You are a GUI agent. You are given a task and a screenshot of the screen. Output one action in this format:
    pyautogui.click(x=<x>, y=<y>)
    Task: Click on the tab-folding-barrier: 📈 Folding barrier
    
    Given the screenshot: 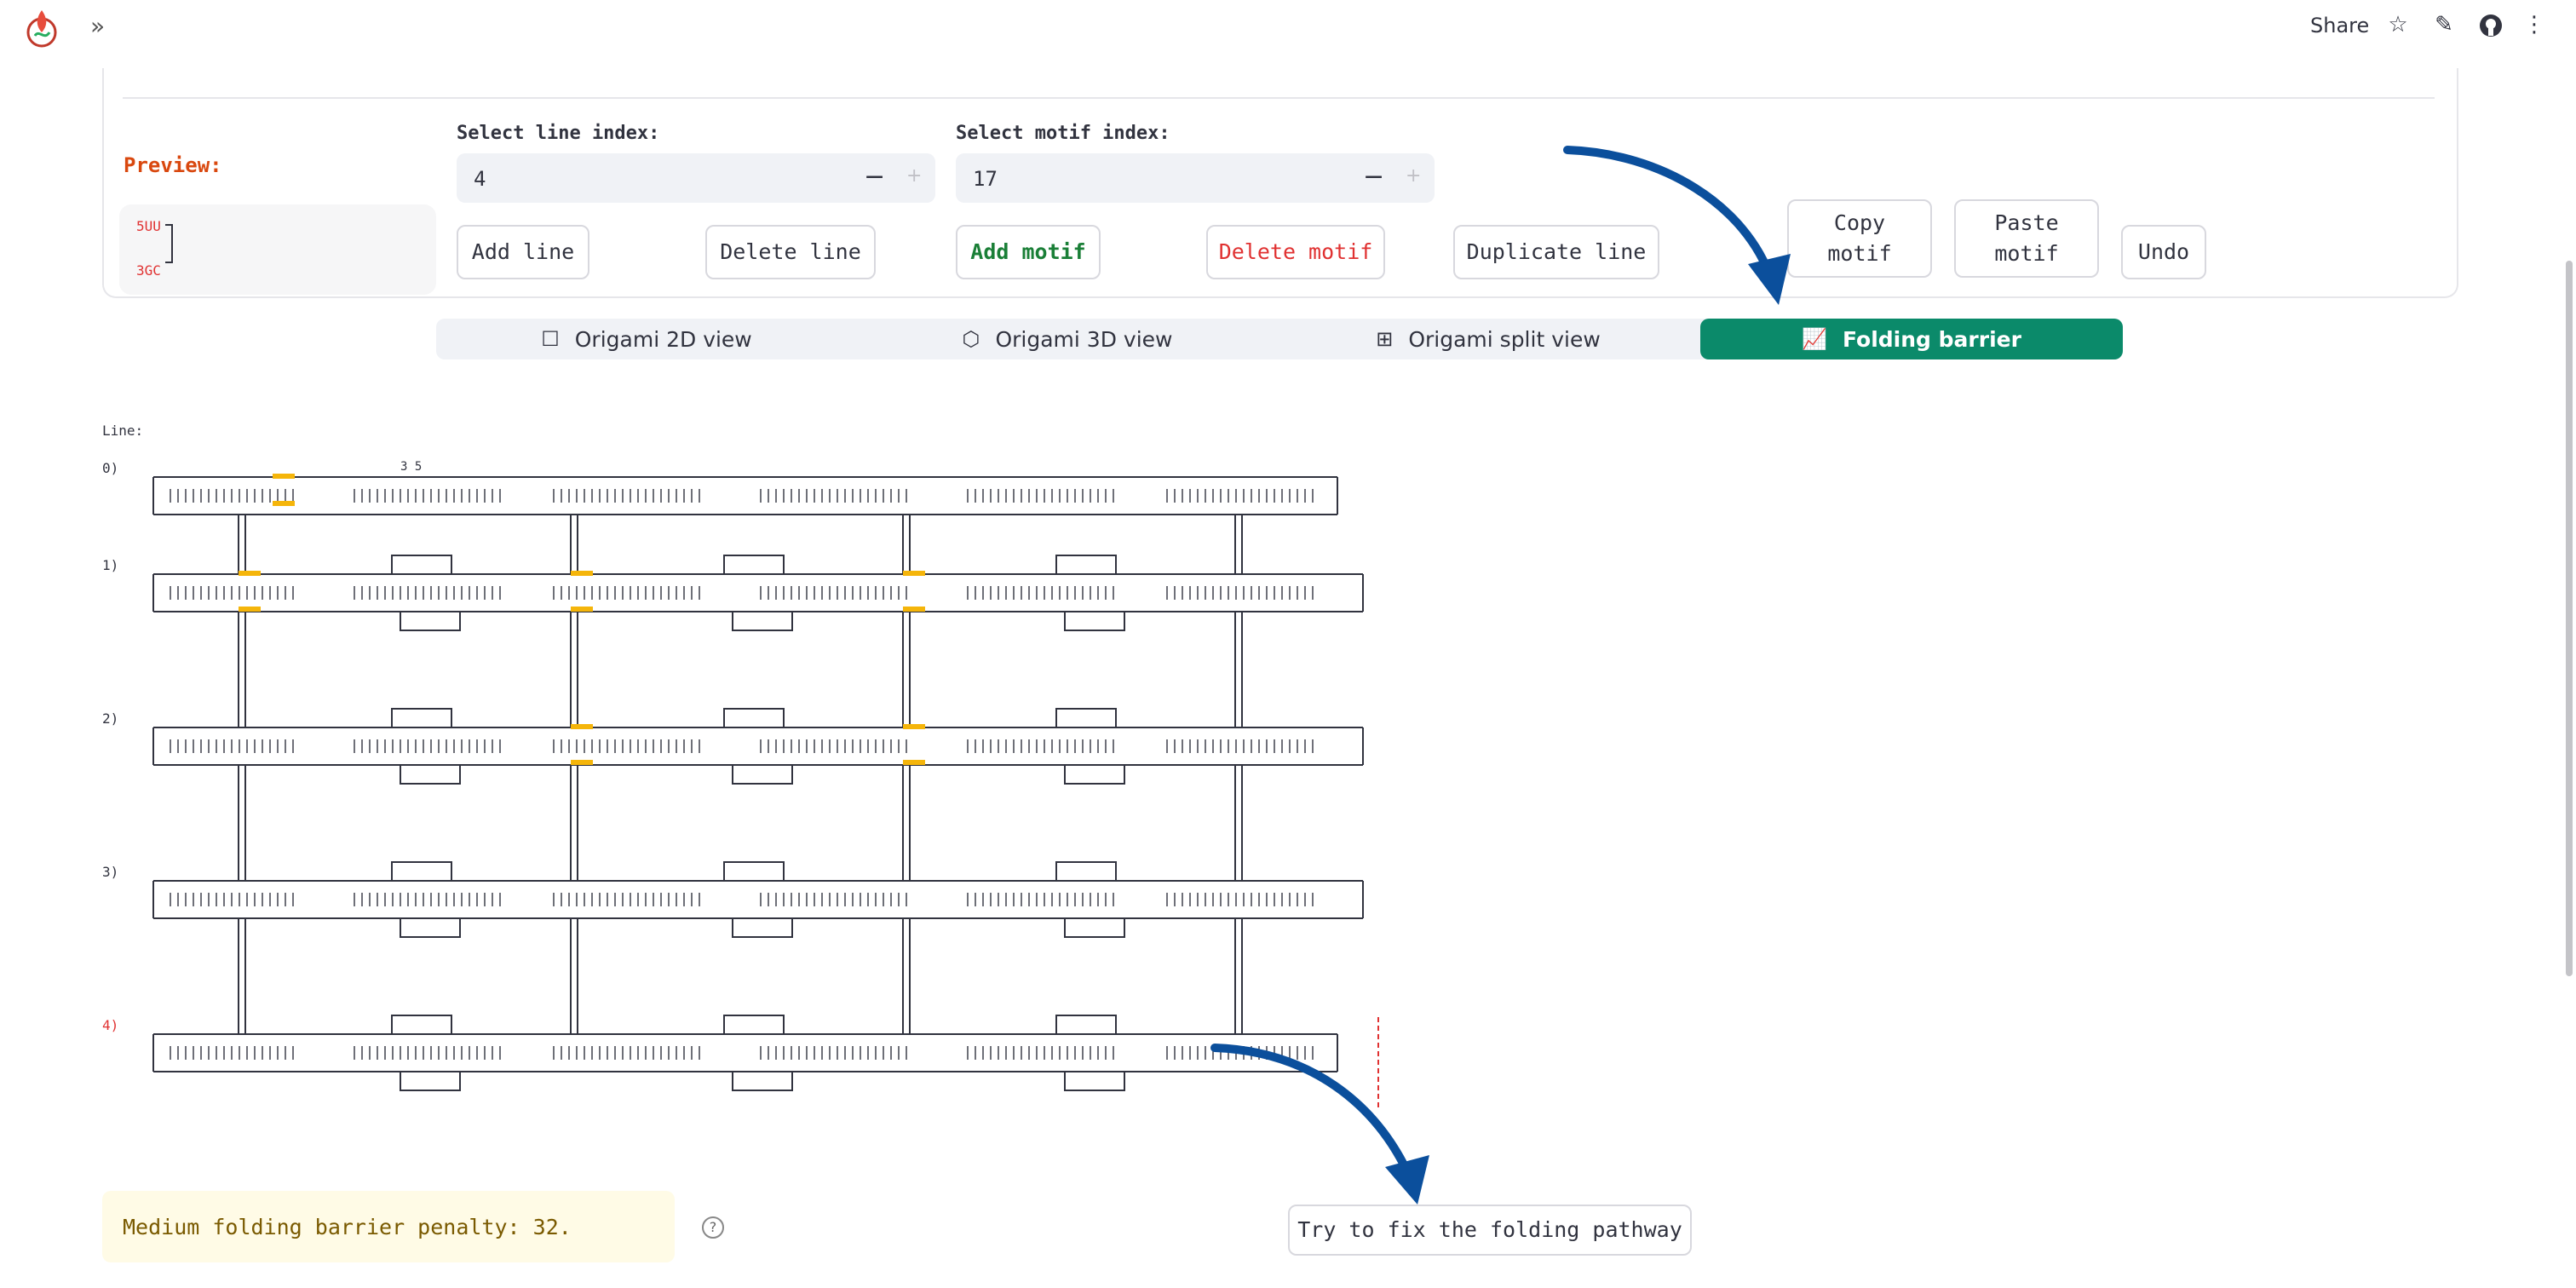 What is the action you would take?
    pyautogui.click(x=1912, y=339)
    